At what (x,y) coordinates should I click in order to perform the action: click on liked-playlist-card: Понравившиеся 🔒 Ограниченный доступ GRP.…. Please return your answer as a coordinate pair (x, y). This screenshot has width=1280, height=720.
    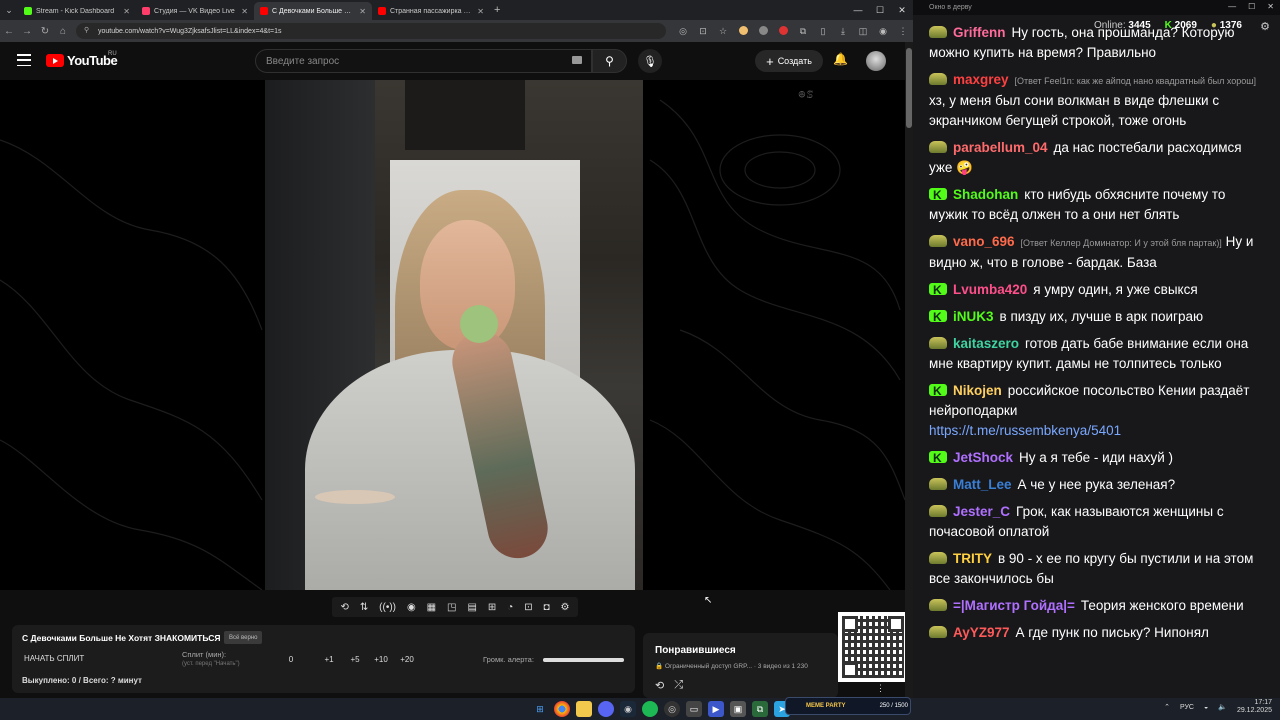
    Looking at the image, I should click on (740, 665).